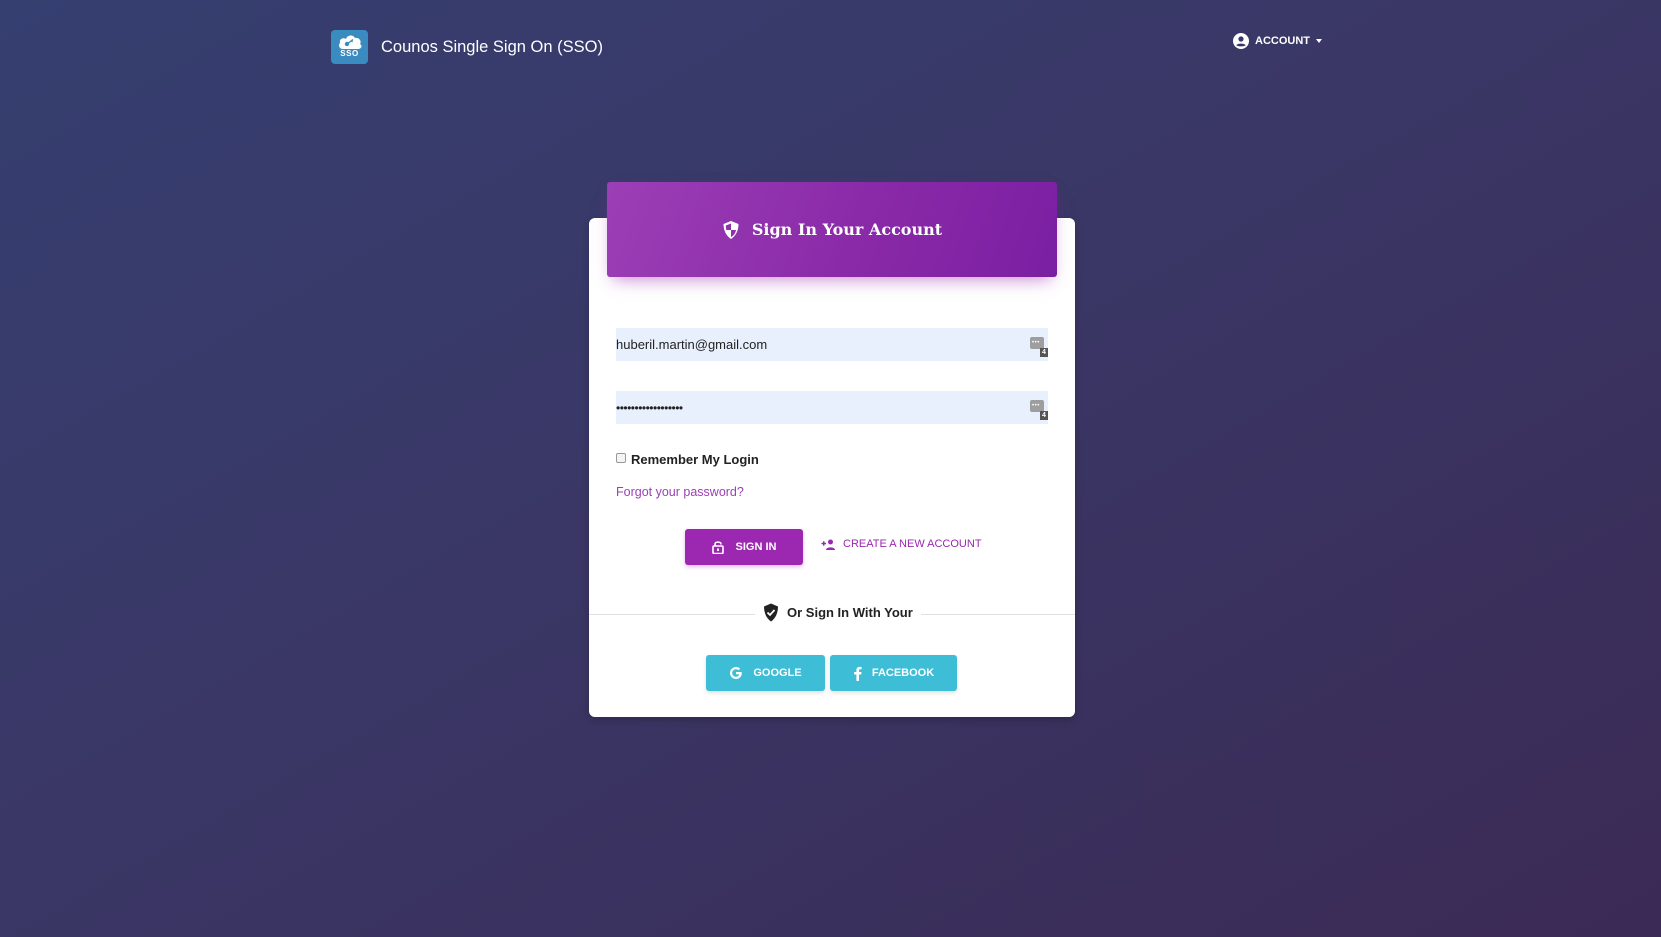 The width and height of the screenshot is (1661, 937). I want to click on remember-login: Remember My Login, so click(687, 459).